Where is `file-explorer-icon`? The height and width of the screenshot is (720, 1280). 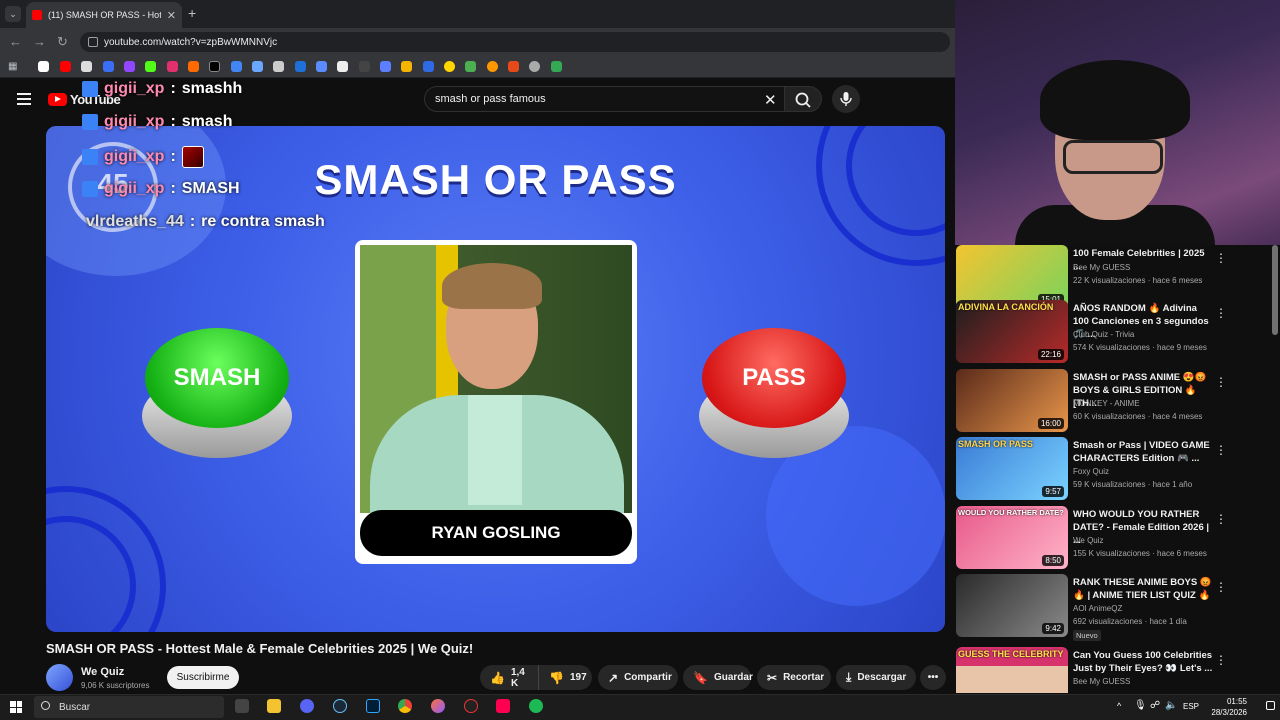
file-explorer-icon is located at coordinates (274, 706).